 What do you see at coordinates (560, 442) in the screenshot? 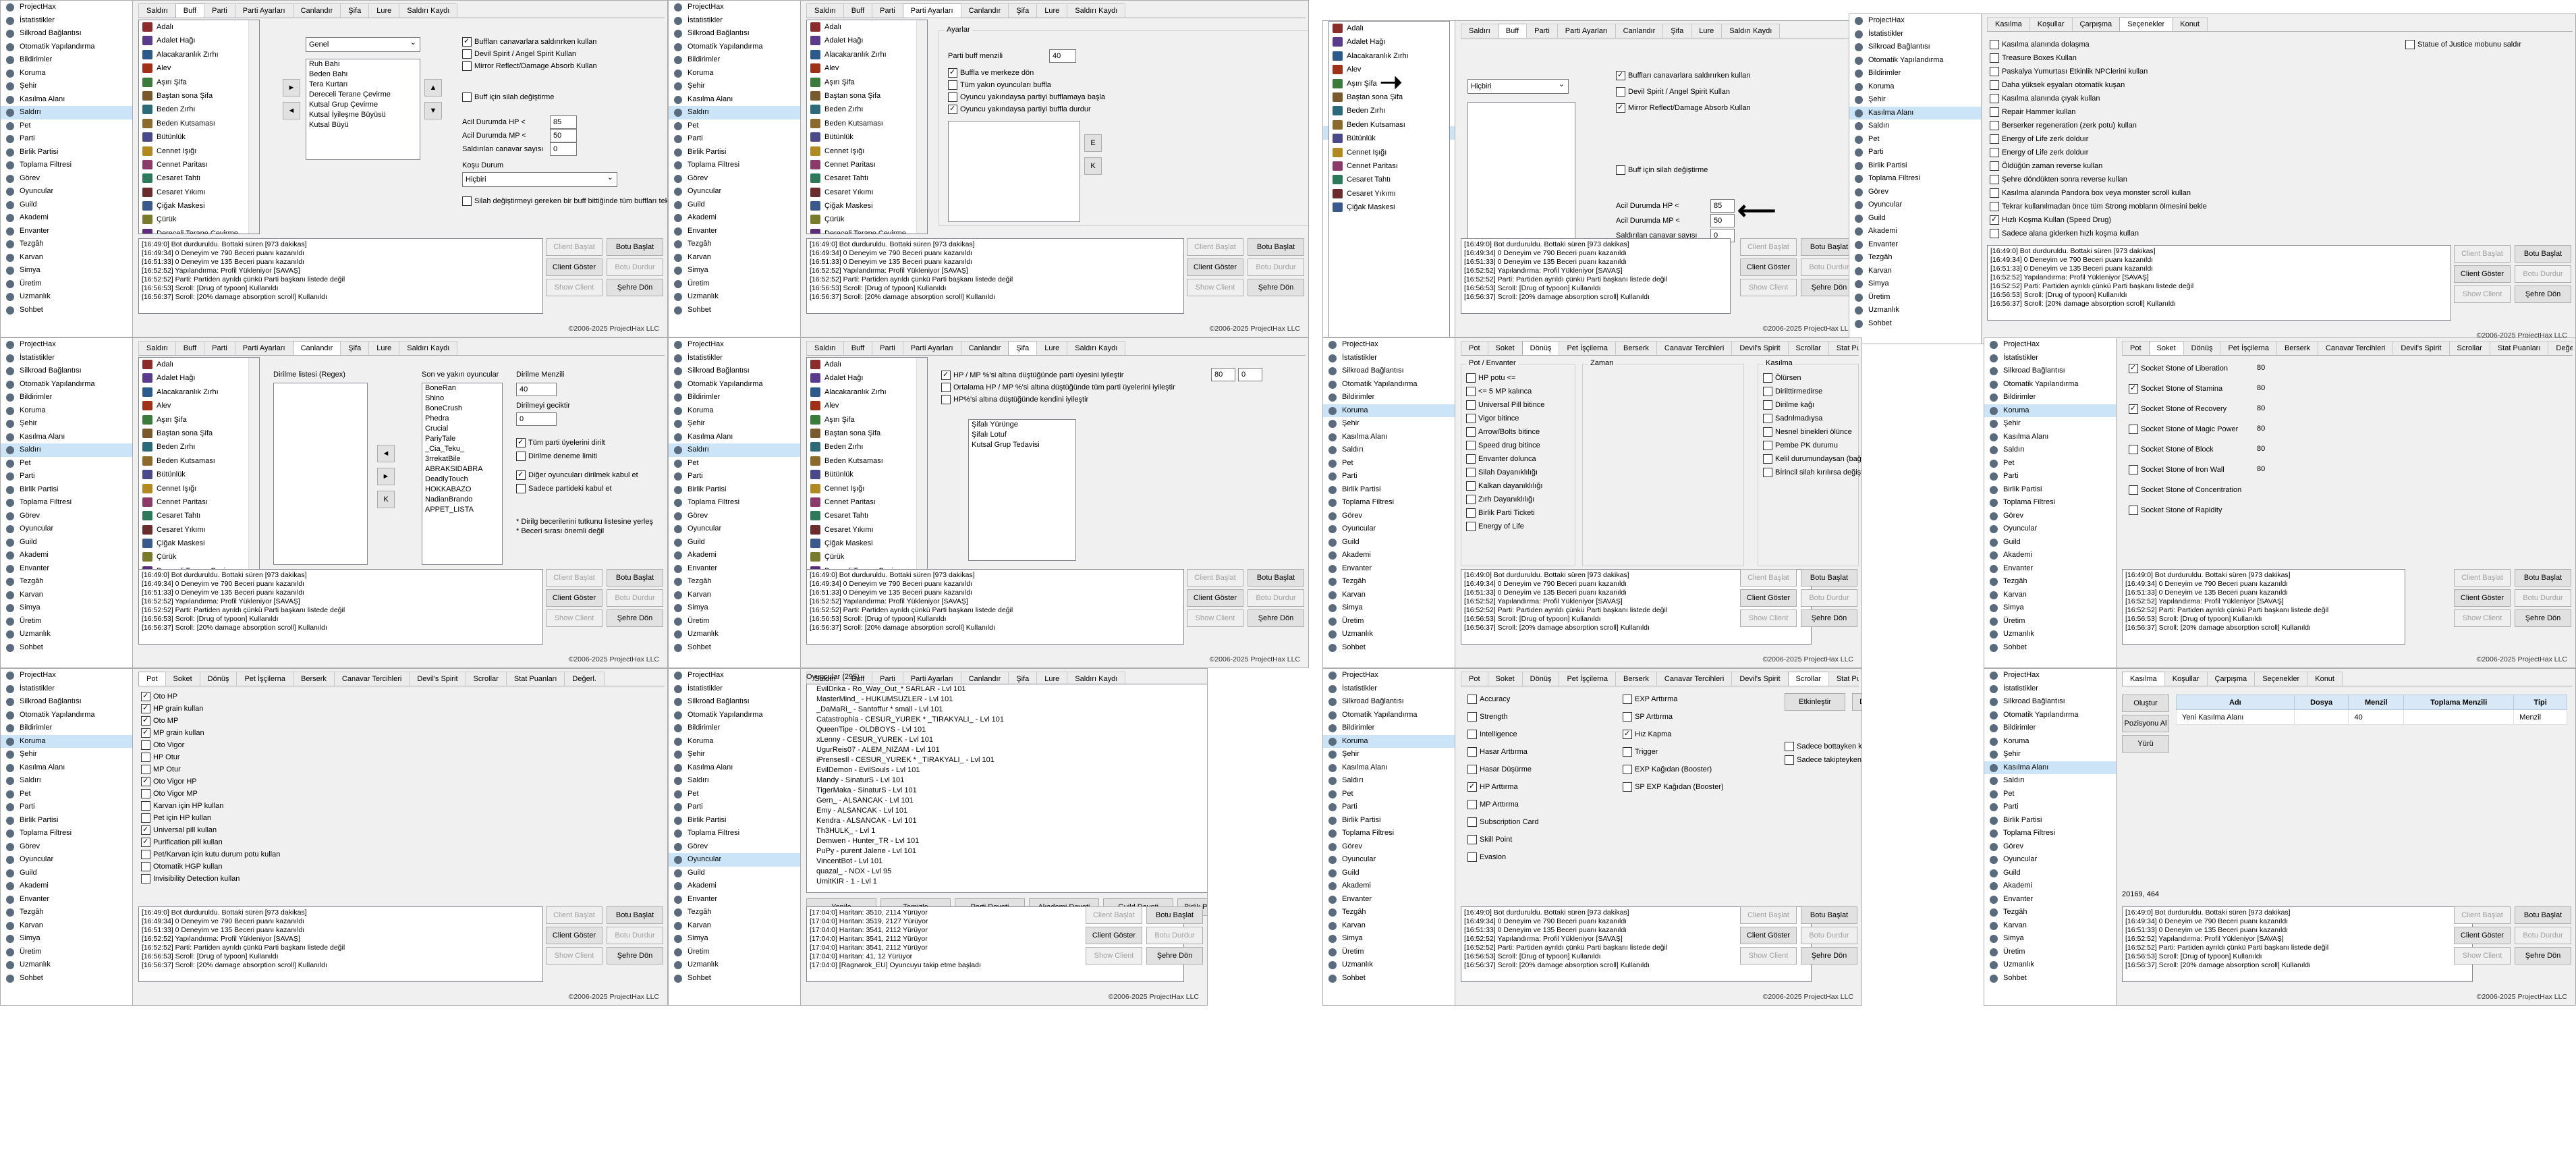
I see `checkbox: Tüm parti üyelerini dirilt` at bounding box center [560, 442].